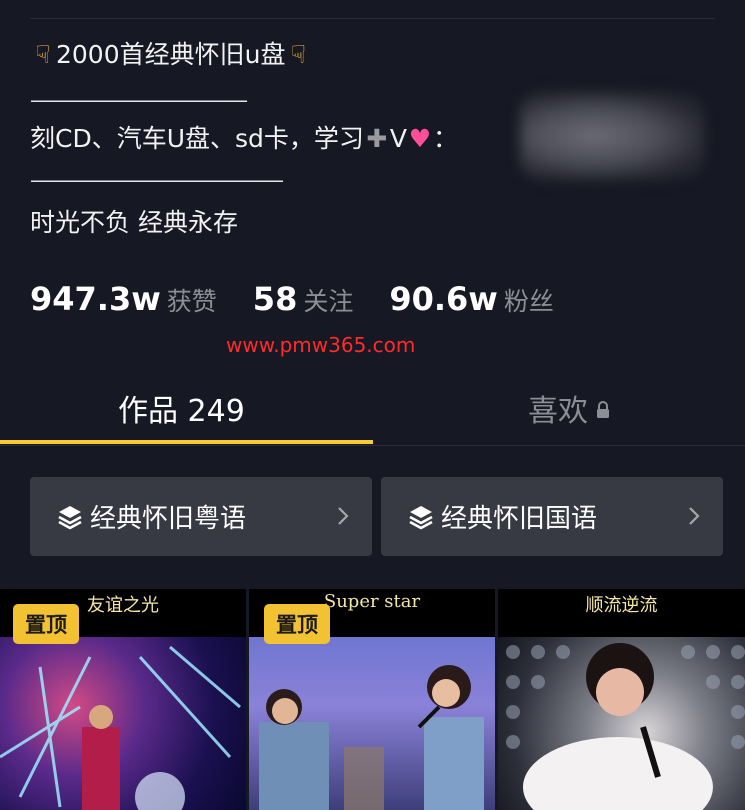 The width and height of the screenshot is (745, 810). I want to click on tab-likes-label: 喜欢, so click(558, 411).